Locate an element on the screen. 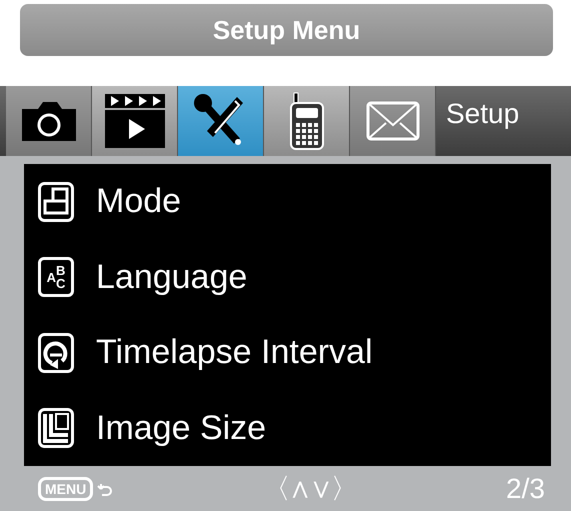 This screenshot has height=511, width=571. menu-item: Mode is located at coordinates (139, 202).